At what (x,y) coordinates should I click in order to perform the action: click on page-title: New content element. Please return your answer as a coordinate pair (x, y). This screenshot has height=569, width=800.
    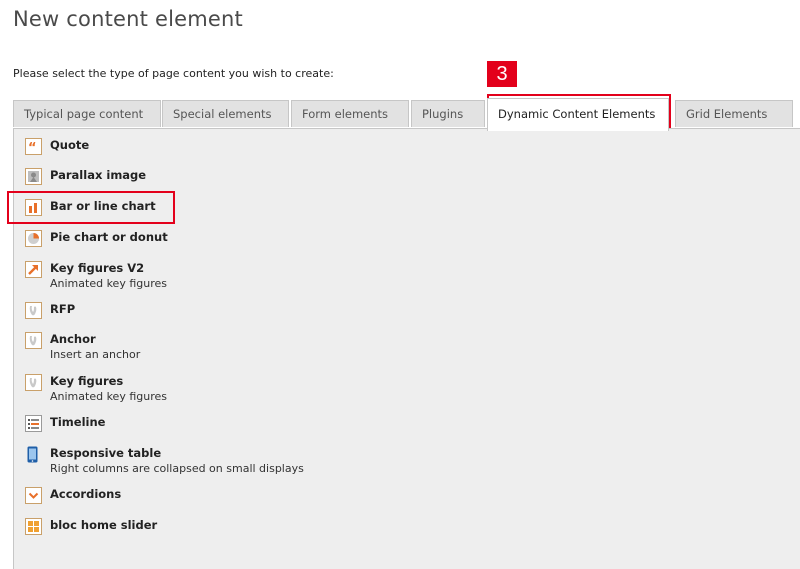
    Looking at the image, I should click on (128, 19).